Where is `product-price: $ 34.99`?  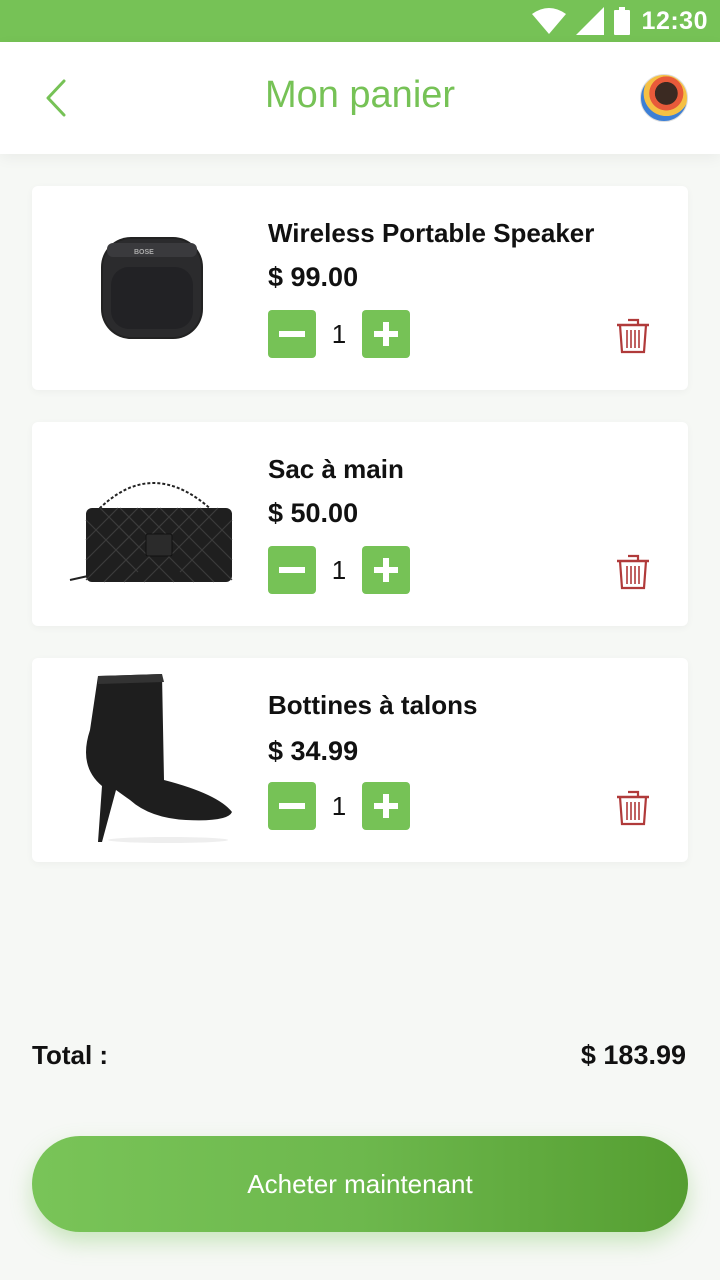 product-price: $ 34.99 is located at coordinates (313, 751).